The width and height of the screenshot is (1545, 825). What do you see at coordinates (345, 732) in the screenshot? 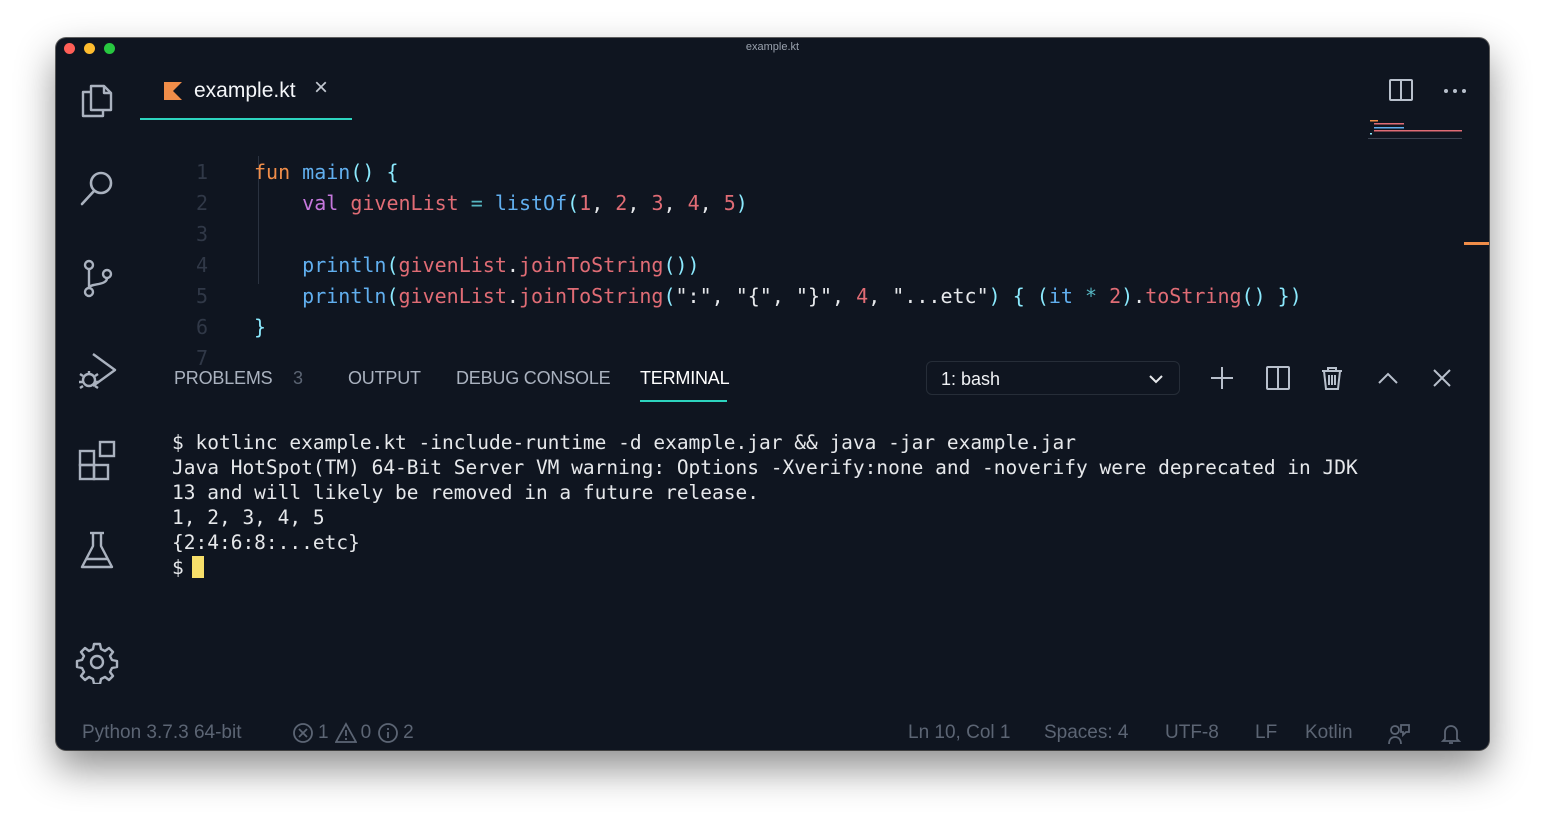
I see `warning-icon` at bounding box center [345, 732].